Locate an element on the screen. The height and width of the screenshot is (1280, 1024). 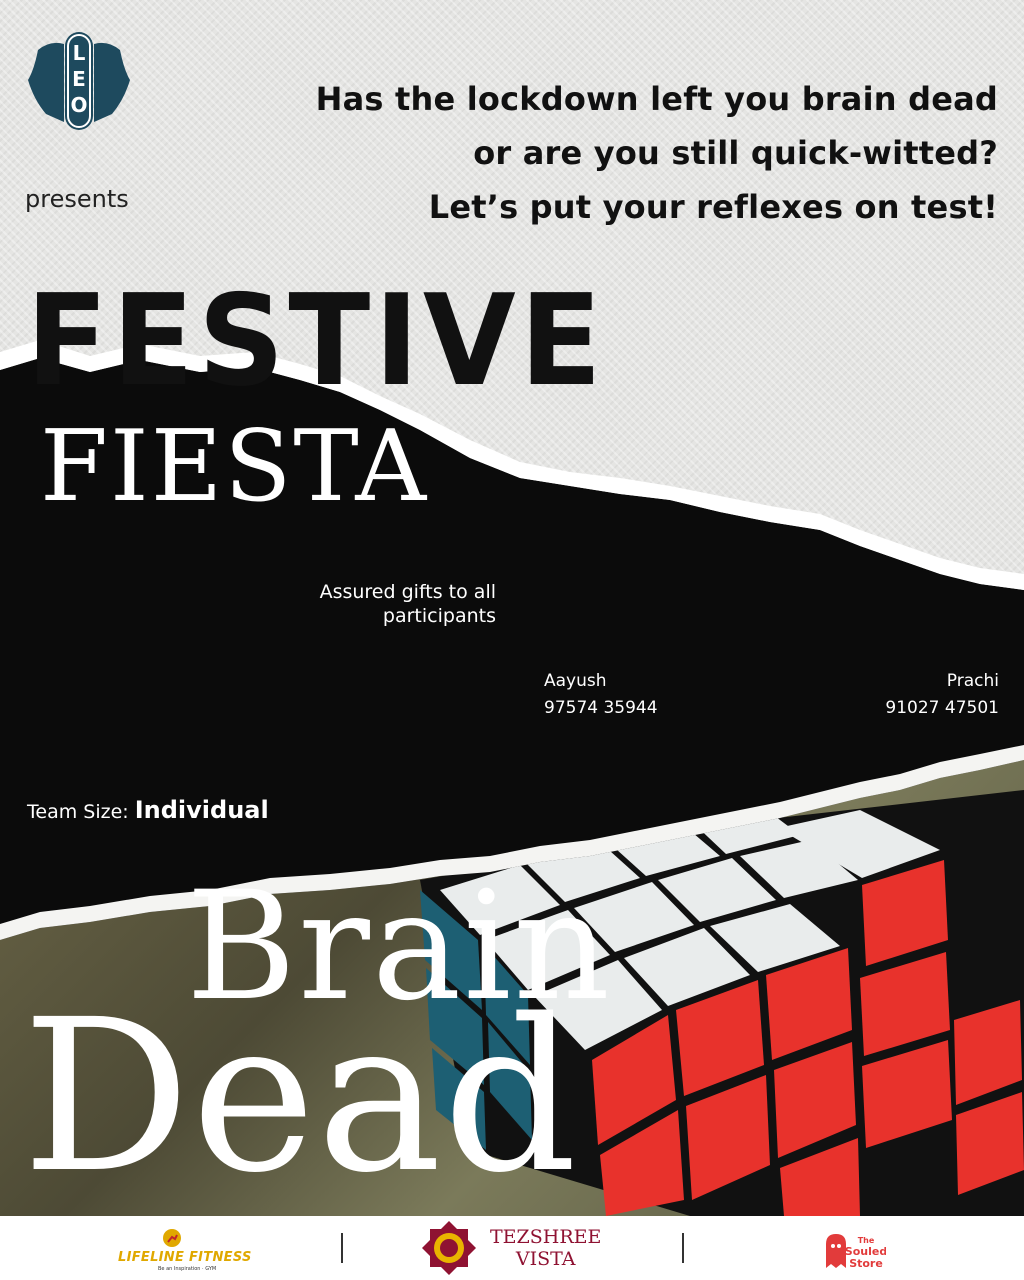
headline-line-2: or are you still quick-witted? is located at coordinates (735, 153).